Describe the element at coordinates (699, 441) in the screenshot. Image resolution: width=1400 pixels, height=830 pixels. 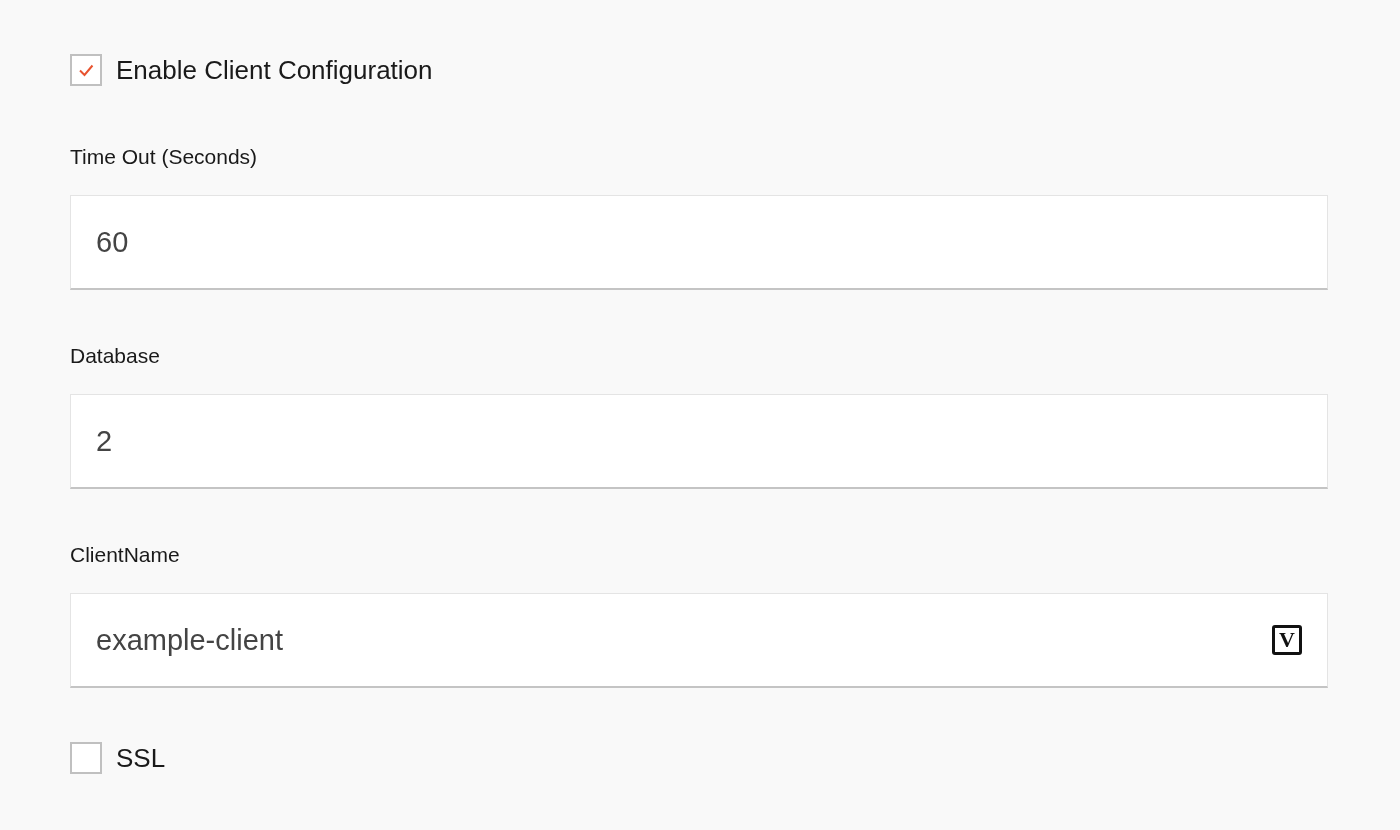
I see `input-field: 2` at that location.